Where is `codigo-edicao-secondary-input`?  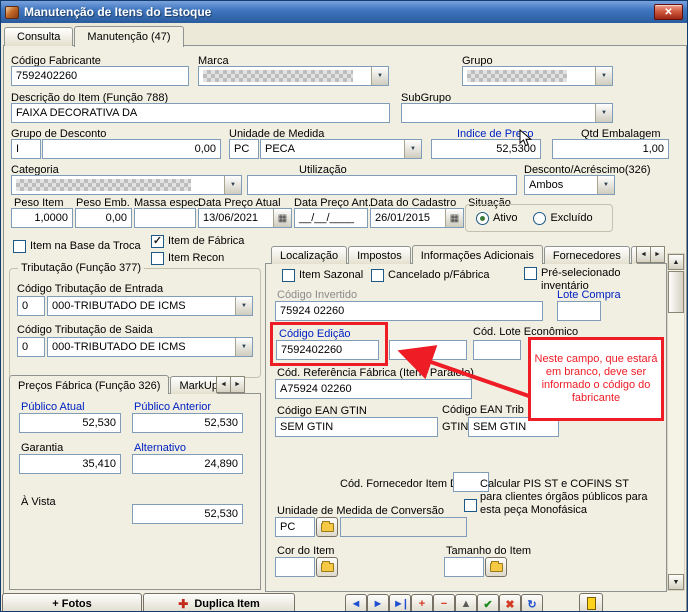
codigo-edicao-secondary-input is located at coordinates (428, 350).